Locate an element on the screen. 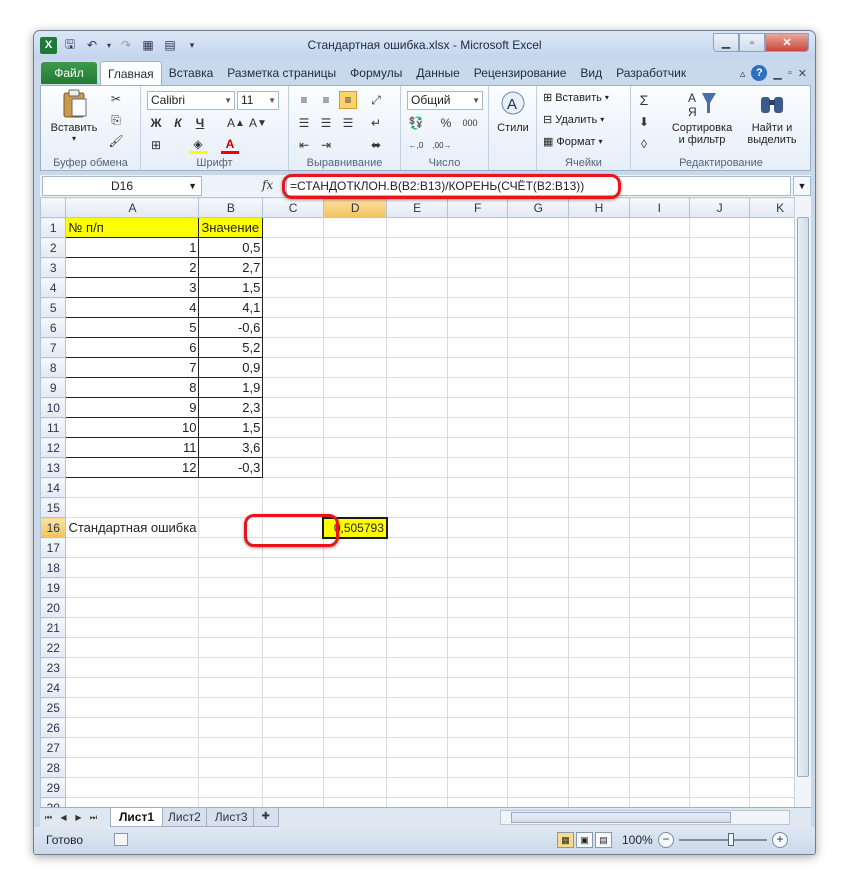 This screenshot has height=887, width=848. cell-A1: № п/п is located at coordinates (132, 227).